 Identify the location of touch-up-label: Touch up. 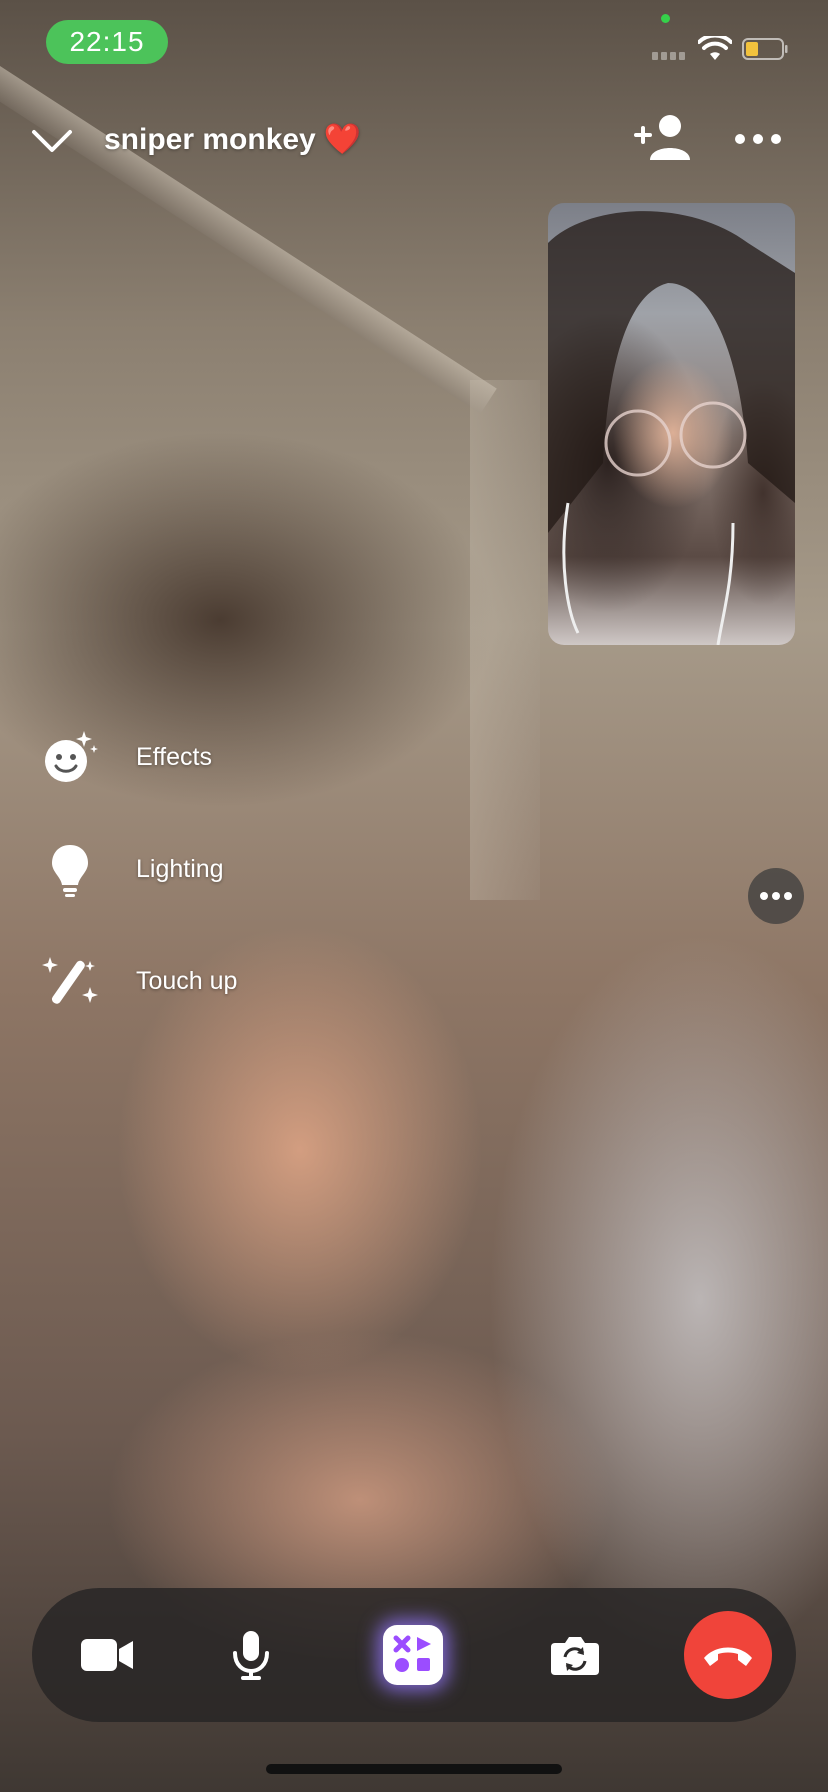
(187, 980).